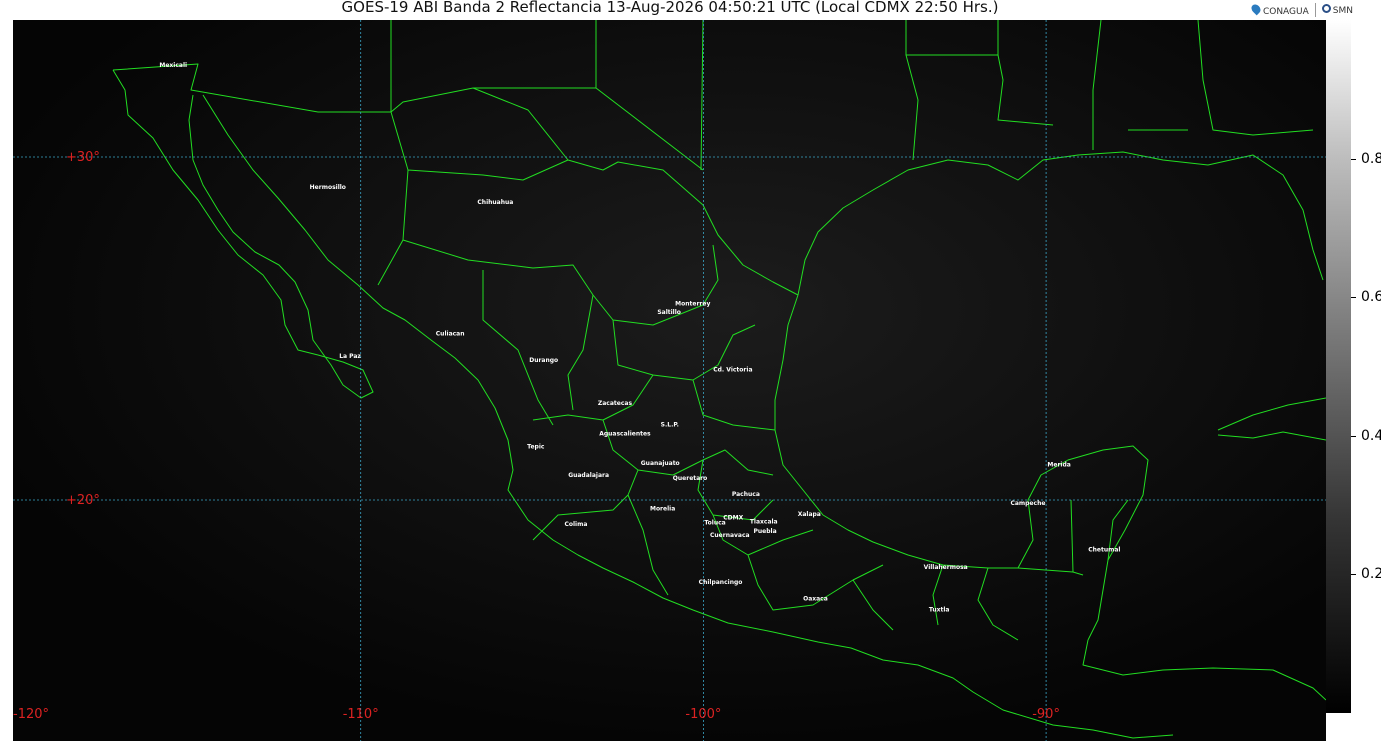 Image resolution: width=1381 pixels, height=743 pixels. Describe the element at coordinates (732, 370) in the screenshot. I see `city-label: Cd. Victoria` at that location.